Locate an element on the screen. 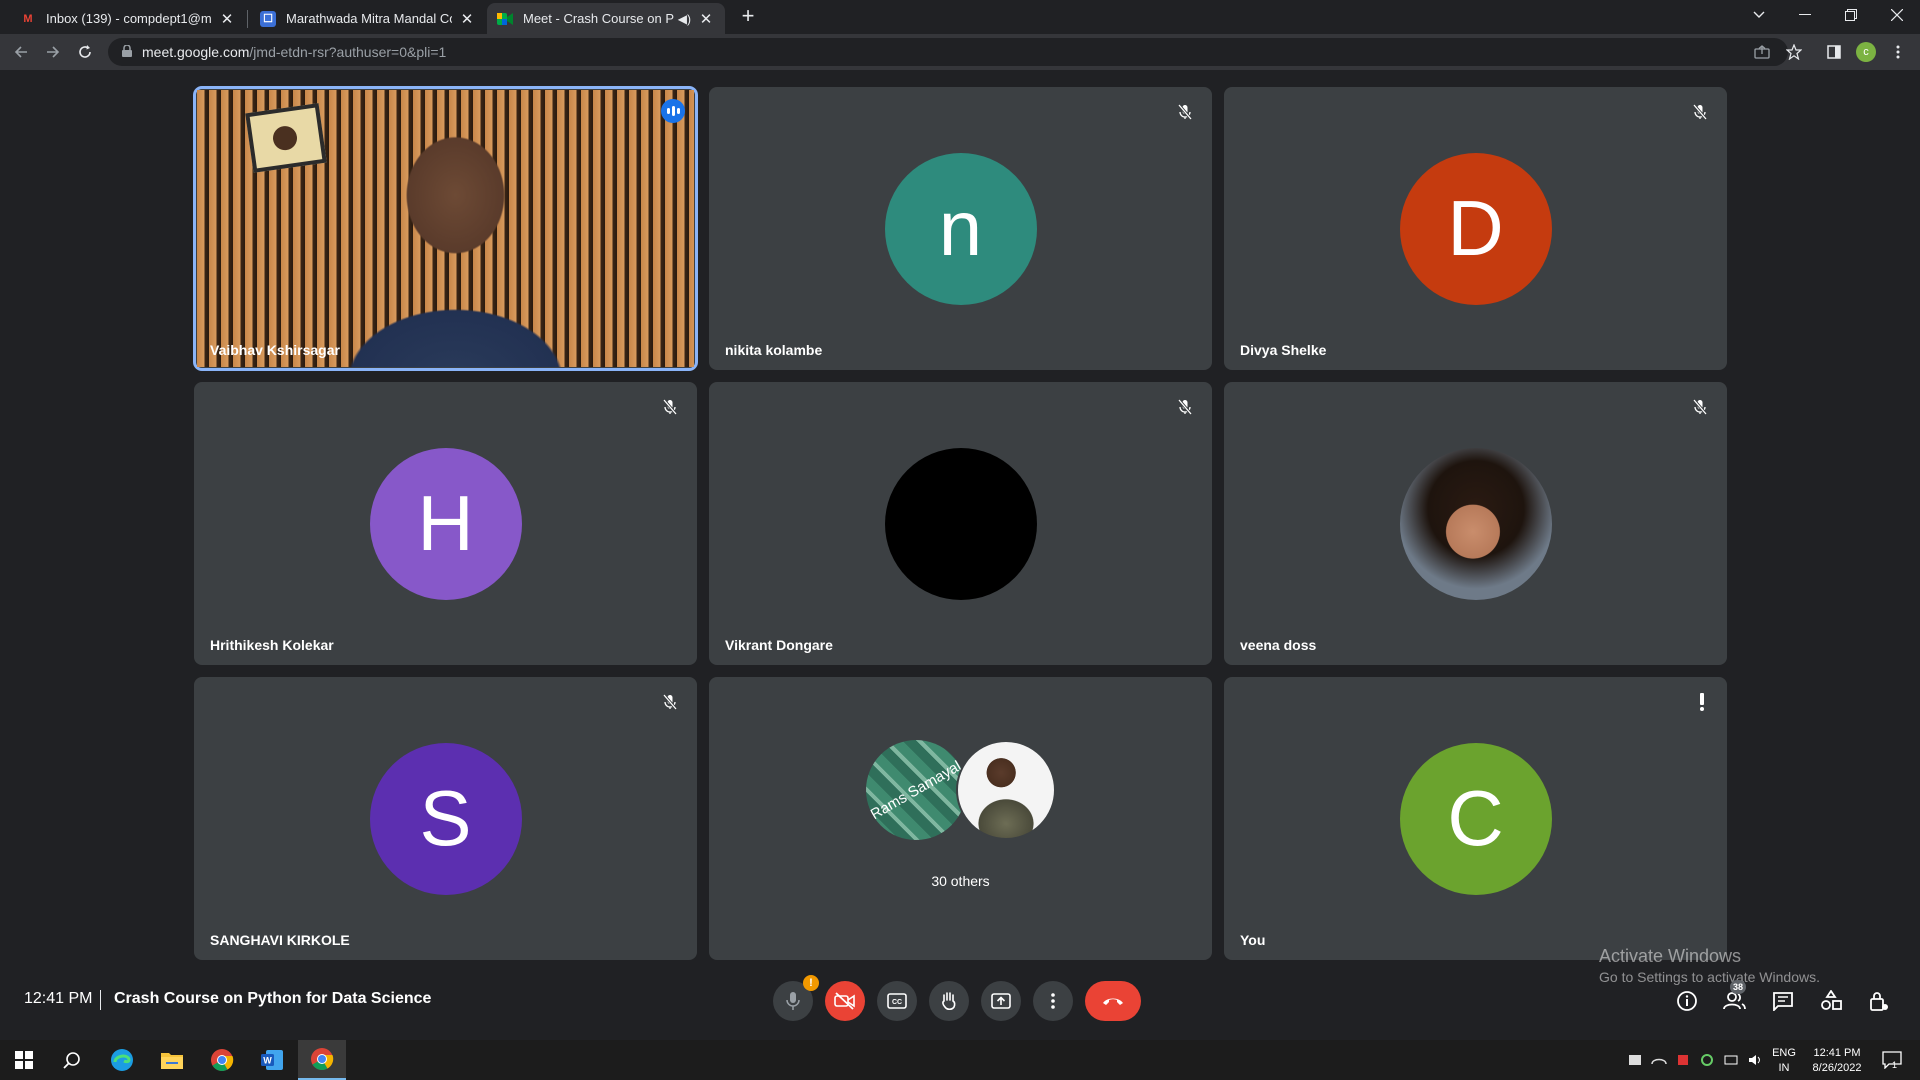 This screenshot has height=1080, width=1920. svg-text: W is located at coordinates (267, 1061).